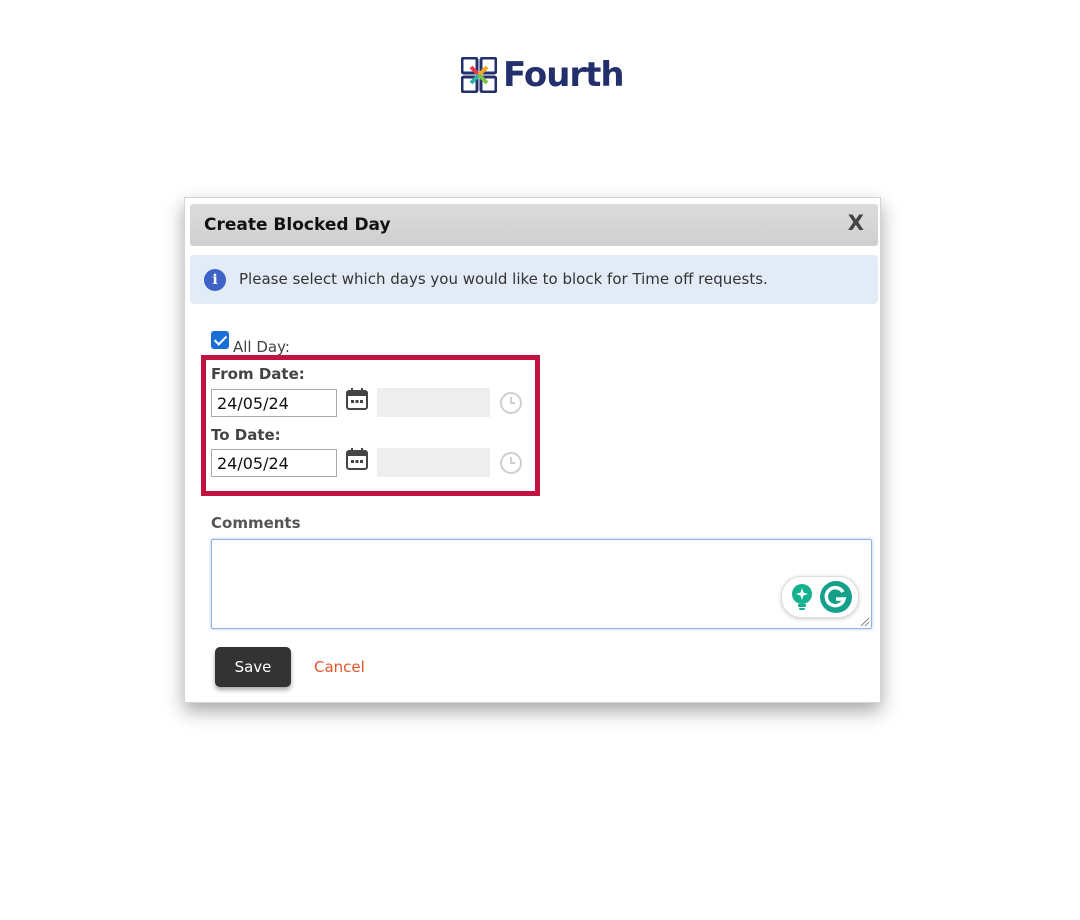 Image resolution: width=1080 pixels, height=920 pixels. What do you see at coordinates (256, 523) in the screenshot?
I see `comments-label: Comments` at bounding box center [256, 523].